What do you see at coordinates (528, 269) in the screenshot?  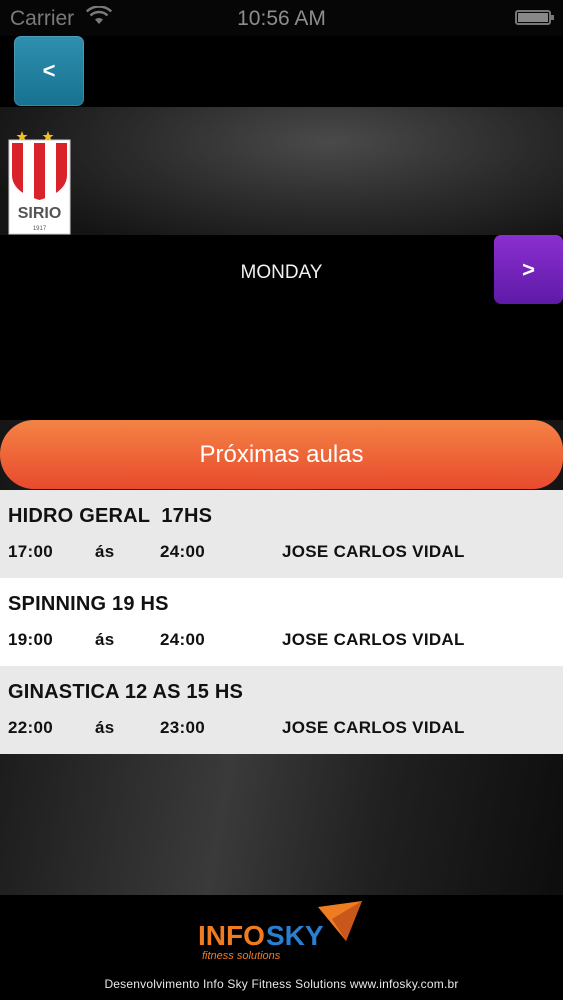 I see `next-day-button: >` at bounding box center [528, 269].